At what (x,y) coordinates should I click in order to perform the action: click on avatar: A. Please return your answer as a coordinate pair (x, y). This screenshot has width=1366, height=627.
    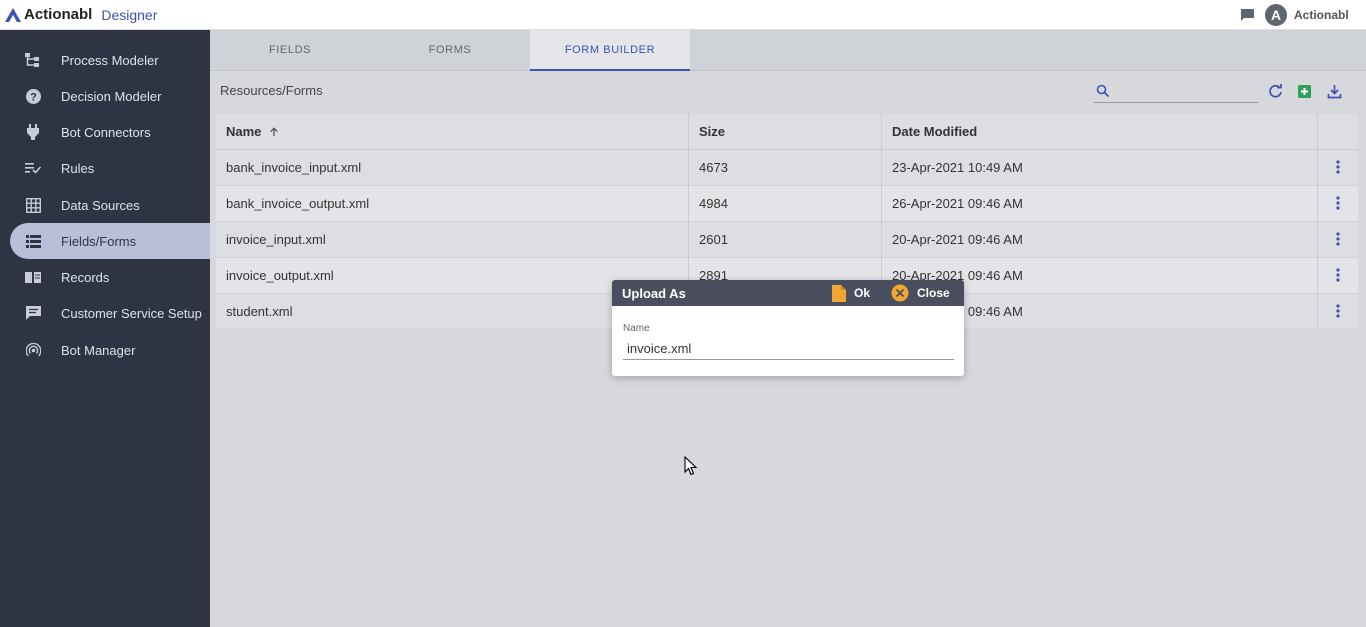
    Looking at the image, I should click on (1276, 15).